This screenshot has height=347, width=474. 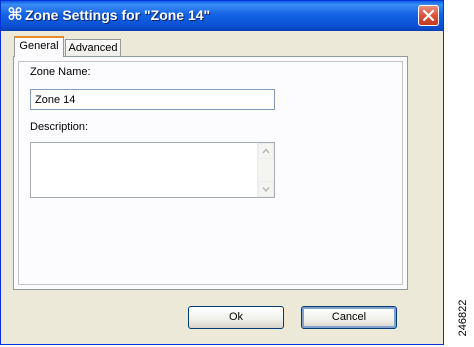 I want to click on ok-button: Ok, so click(x=236, y=317).